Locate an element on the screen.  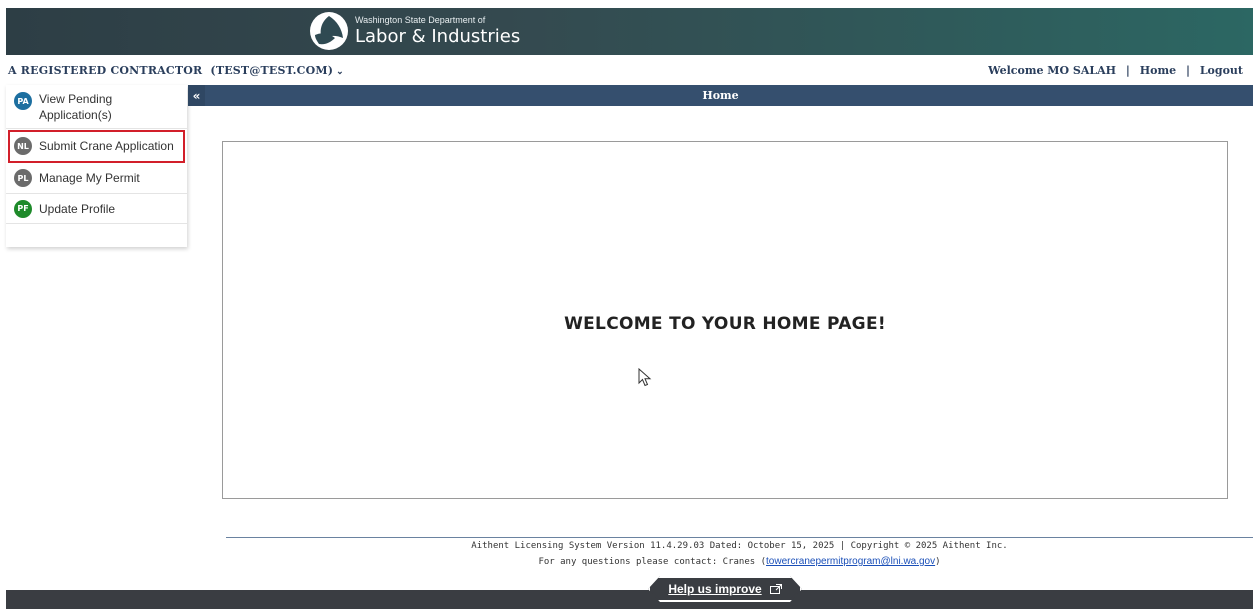
footer-divider is located at coordinates (739, 537).